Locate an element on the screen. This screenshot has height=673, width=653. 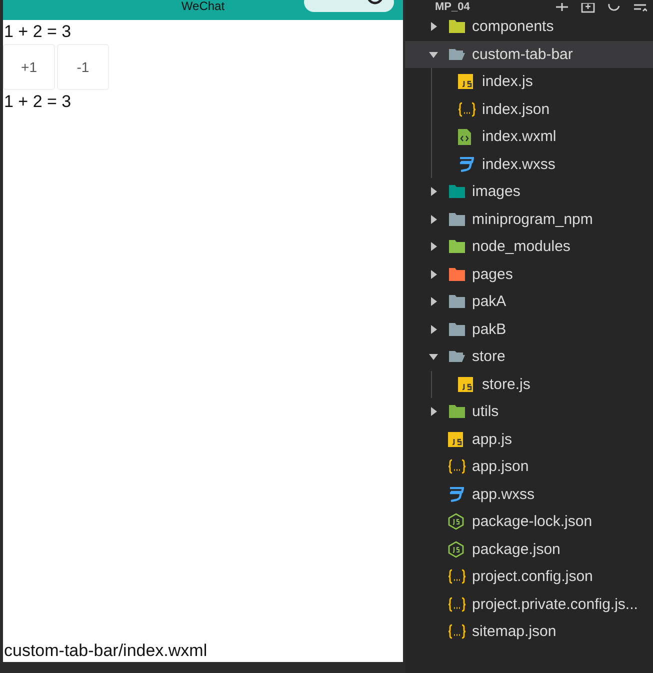
tree-item: components is located at coordinates (529, 26).